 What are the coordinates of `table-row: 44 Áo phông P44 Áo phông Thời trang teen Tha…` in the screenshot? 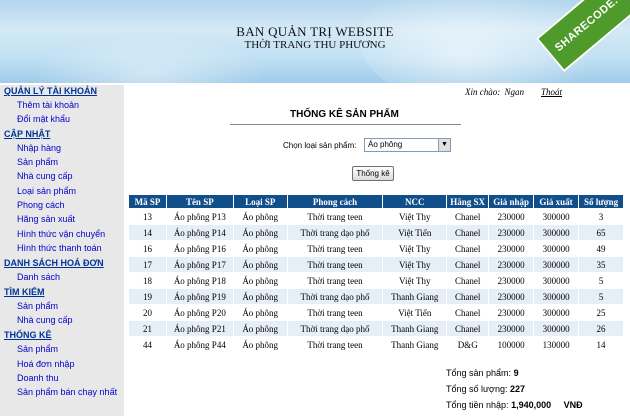 It's located at (376, 344).